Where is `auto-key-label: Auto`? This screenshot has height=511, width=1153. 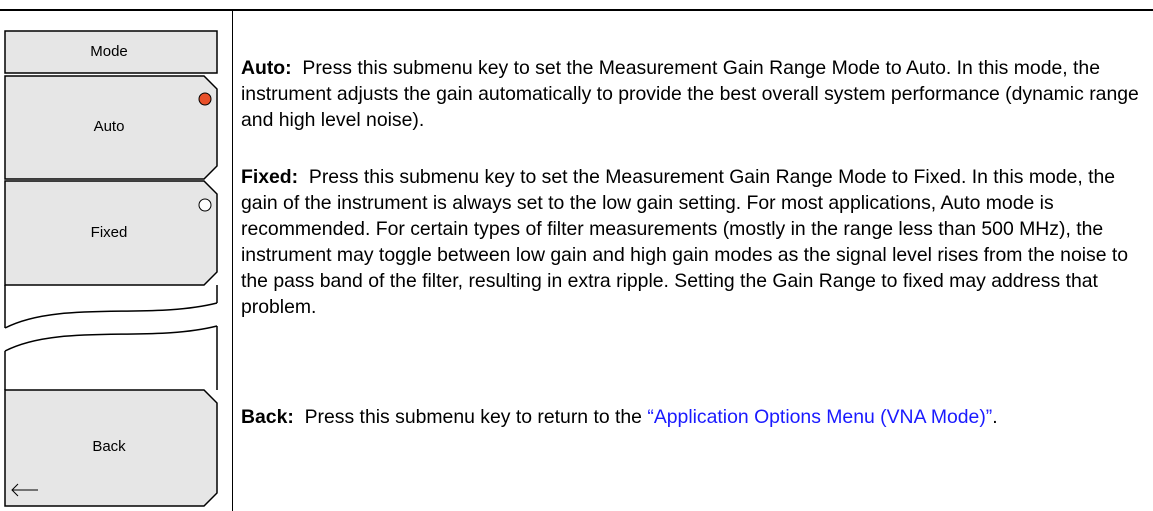 auto-key-label: Auto is located at coordinates (109, 126).